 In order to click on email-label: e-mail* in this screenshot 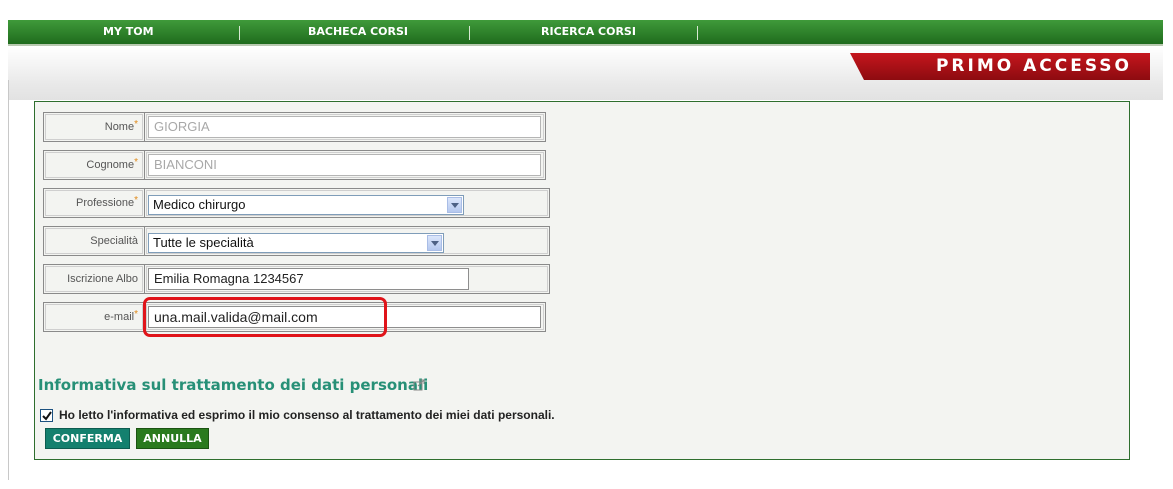, I will do `click(94, 317)`.